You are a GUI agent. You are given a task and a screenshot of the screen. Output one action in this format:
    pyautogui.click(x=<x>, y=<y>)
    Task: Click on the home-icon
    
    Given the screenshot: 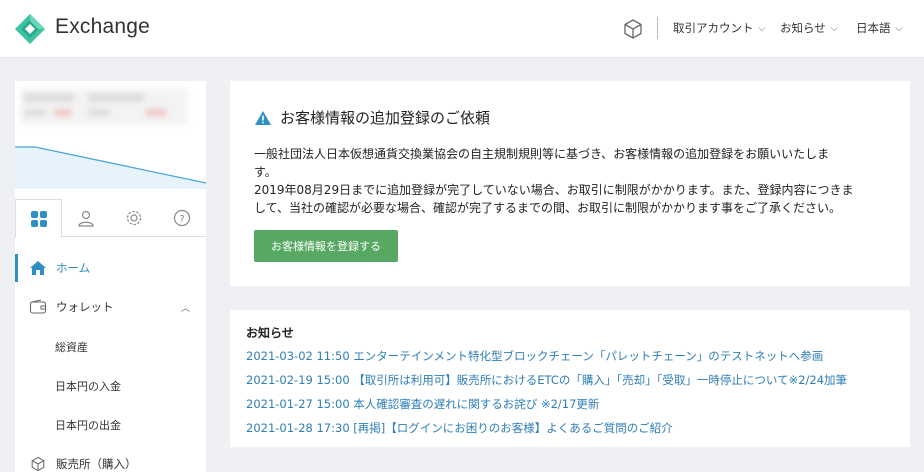 What is the action you would take?
    pyautogui.click(x=38, y=268)
    